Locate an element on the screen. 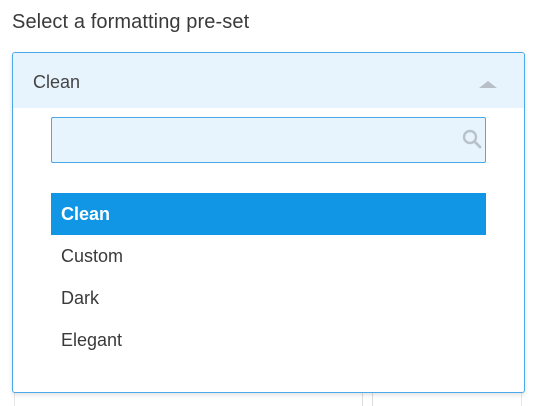 The height and width of the screenshot is (406, 538). option-custom: Custom is located at coordinates (268, 256).